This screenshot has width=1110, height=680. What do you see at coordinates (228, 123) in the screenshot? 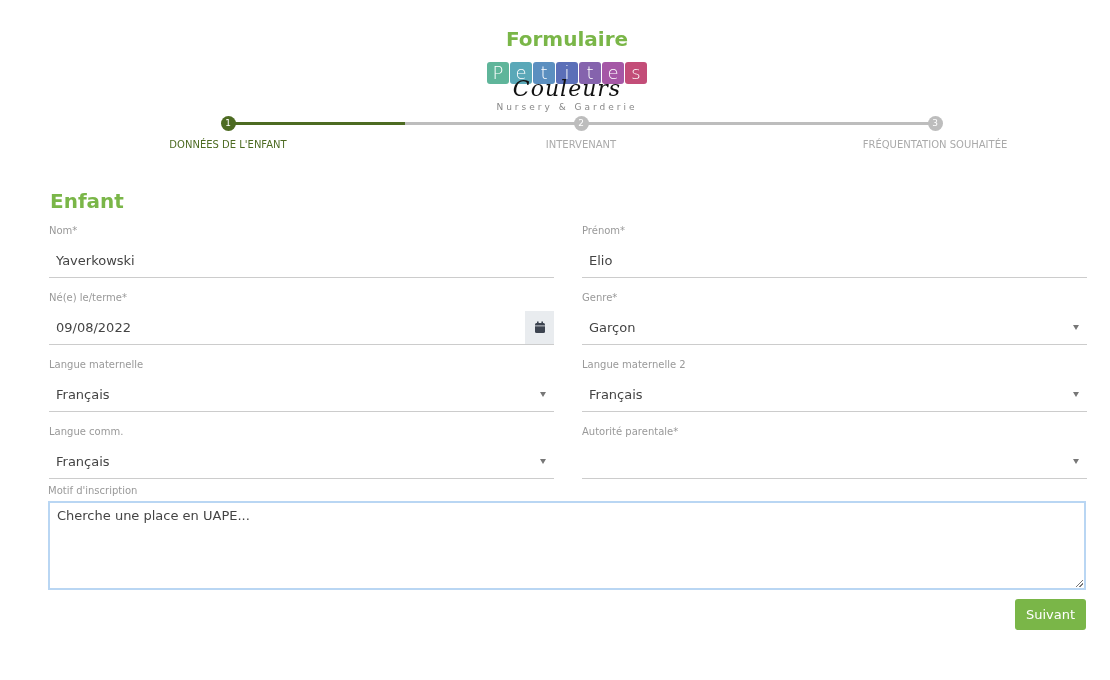
I see `step-number: 1` at bounding box center [228, 123].